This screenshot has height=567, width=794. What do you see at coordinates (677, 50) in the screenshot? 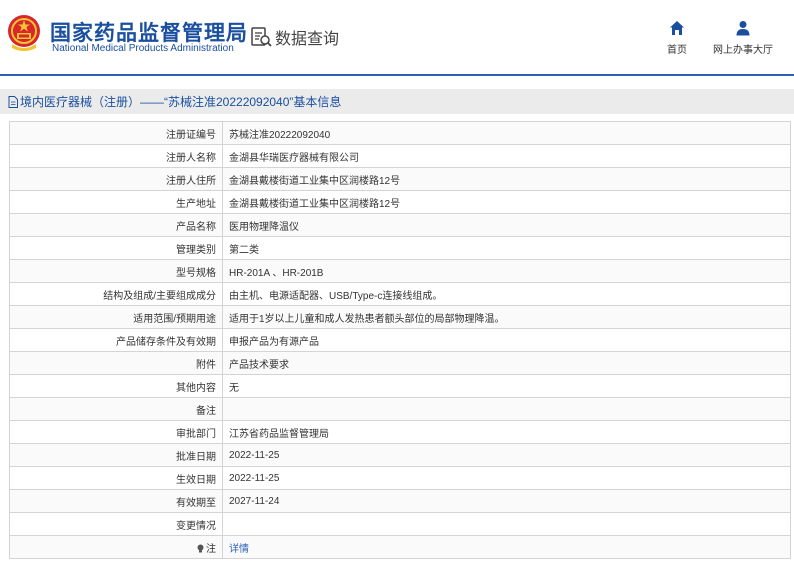
I see `nav-home-label: 首页` at bounding box center [677, 50].